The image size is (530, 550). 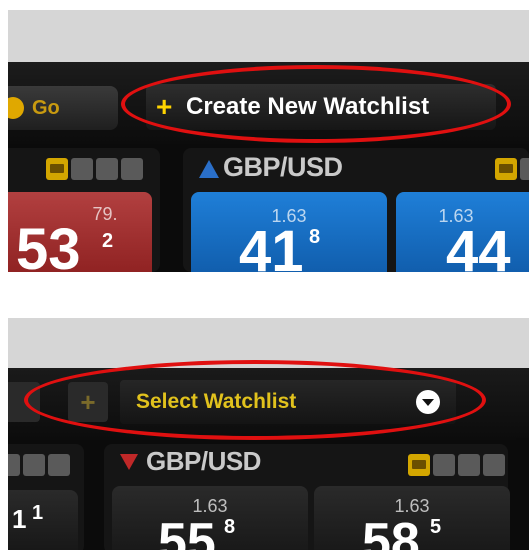 What do you see at coordinates (187, 531) in the screenshot?
I see `quote-big-digits: 55` at bounding box center [187, 531].